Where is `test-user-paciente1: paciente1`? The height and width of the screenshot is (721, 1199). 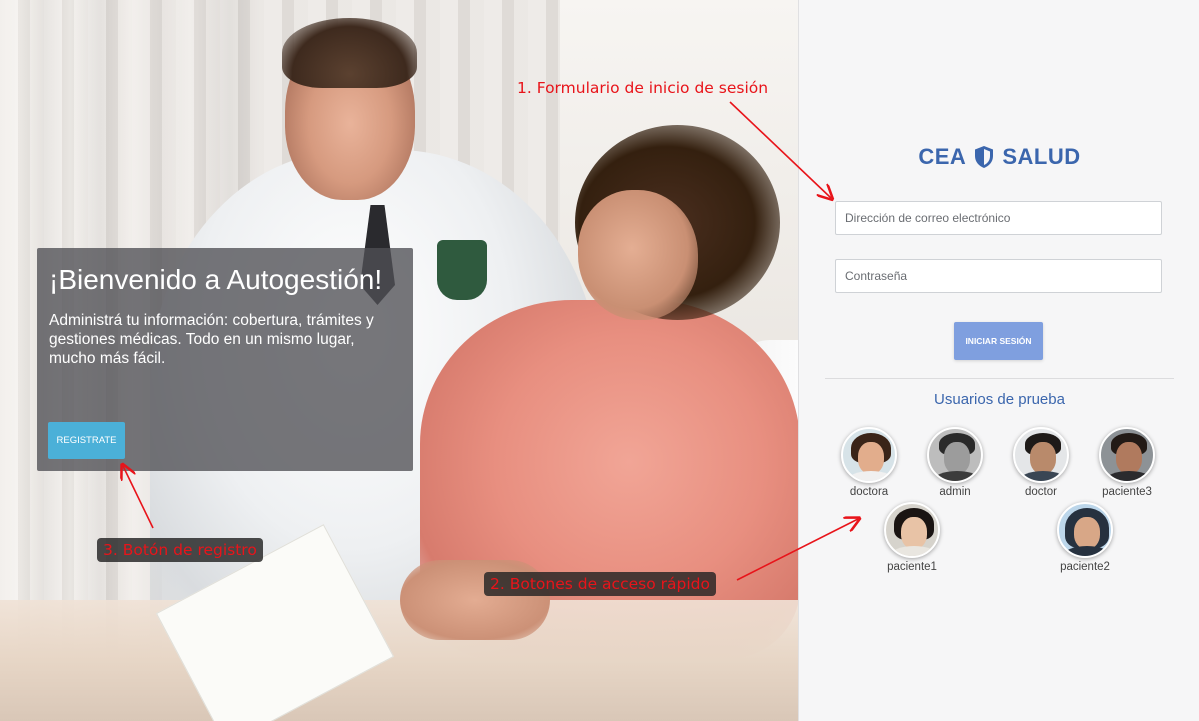 test-user-paciente1: paciente1 is located at coordinates (912, 537).